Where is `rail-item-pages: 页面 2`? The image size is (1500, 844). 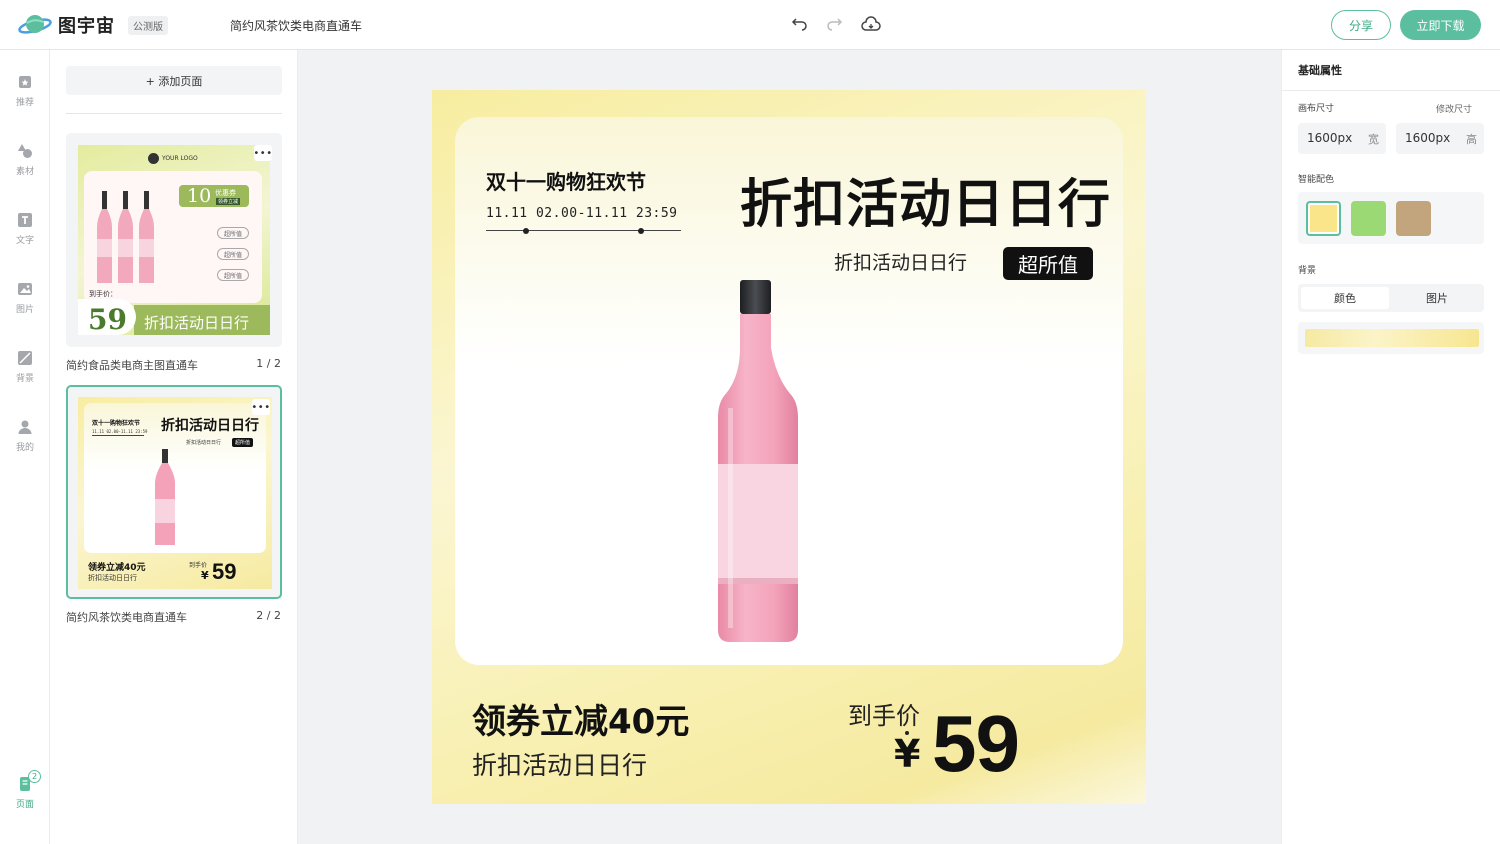 rail-item-pages: 页面 2 is located at coordinates (25, 790).